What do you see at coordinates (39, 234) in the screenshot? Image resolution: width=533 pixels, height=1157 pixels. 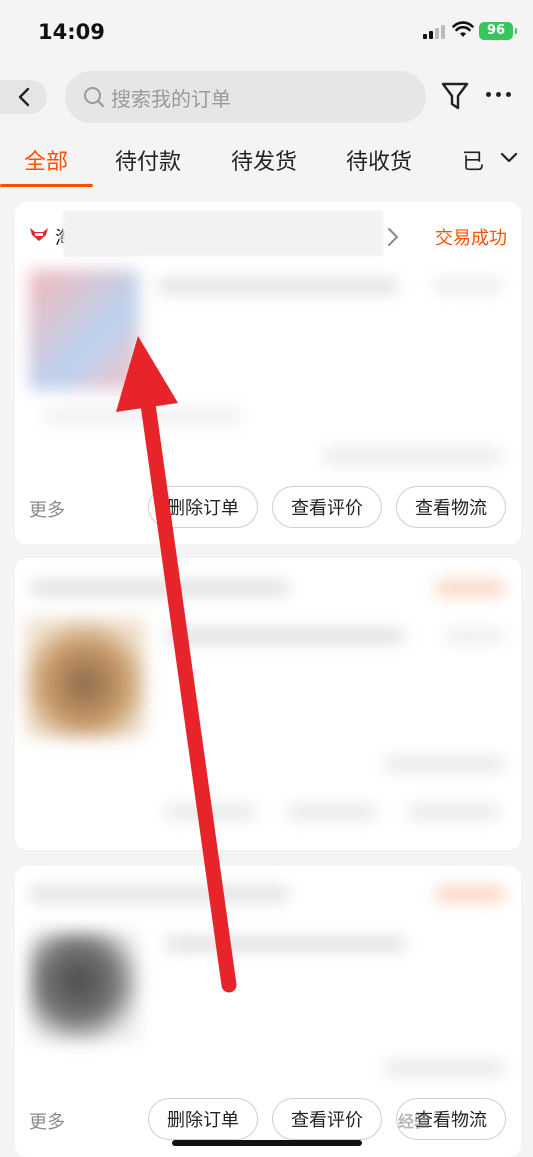 I see `tmall-logo-icon` at bounding box center [39, 234].